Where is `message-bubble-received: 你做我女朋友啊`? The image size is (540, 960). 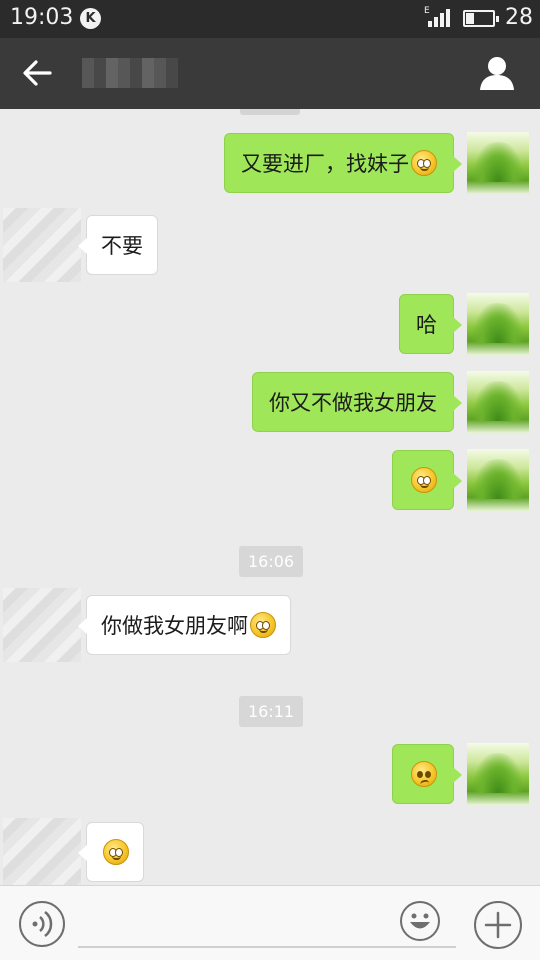
message-bubble-received: 你做我女朋友啊 is located at coordinates (184, 625).